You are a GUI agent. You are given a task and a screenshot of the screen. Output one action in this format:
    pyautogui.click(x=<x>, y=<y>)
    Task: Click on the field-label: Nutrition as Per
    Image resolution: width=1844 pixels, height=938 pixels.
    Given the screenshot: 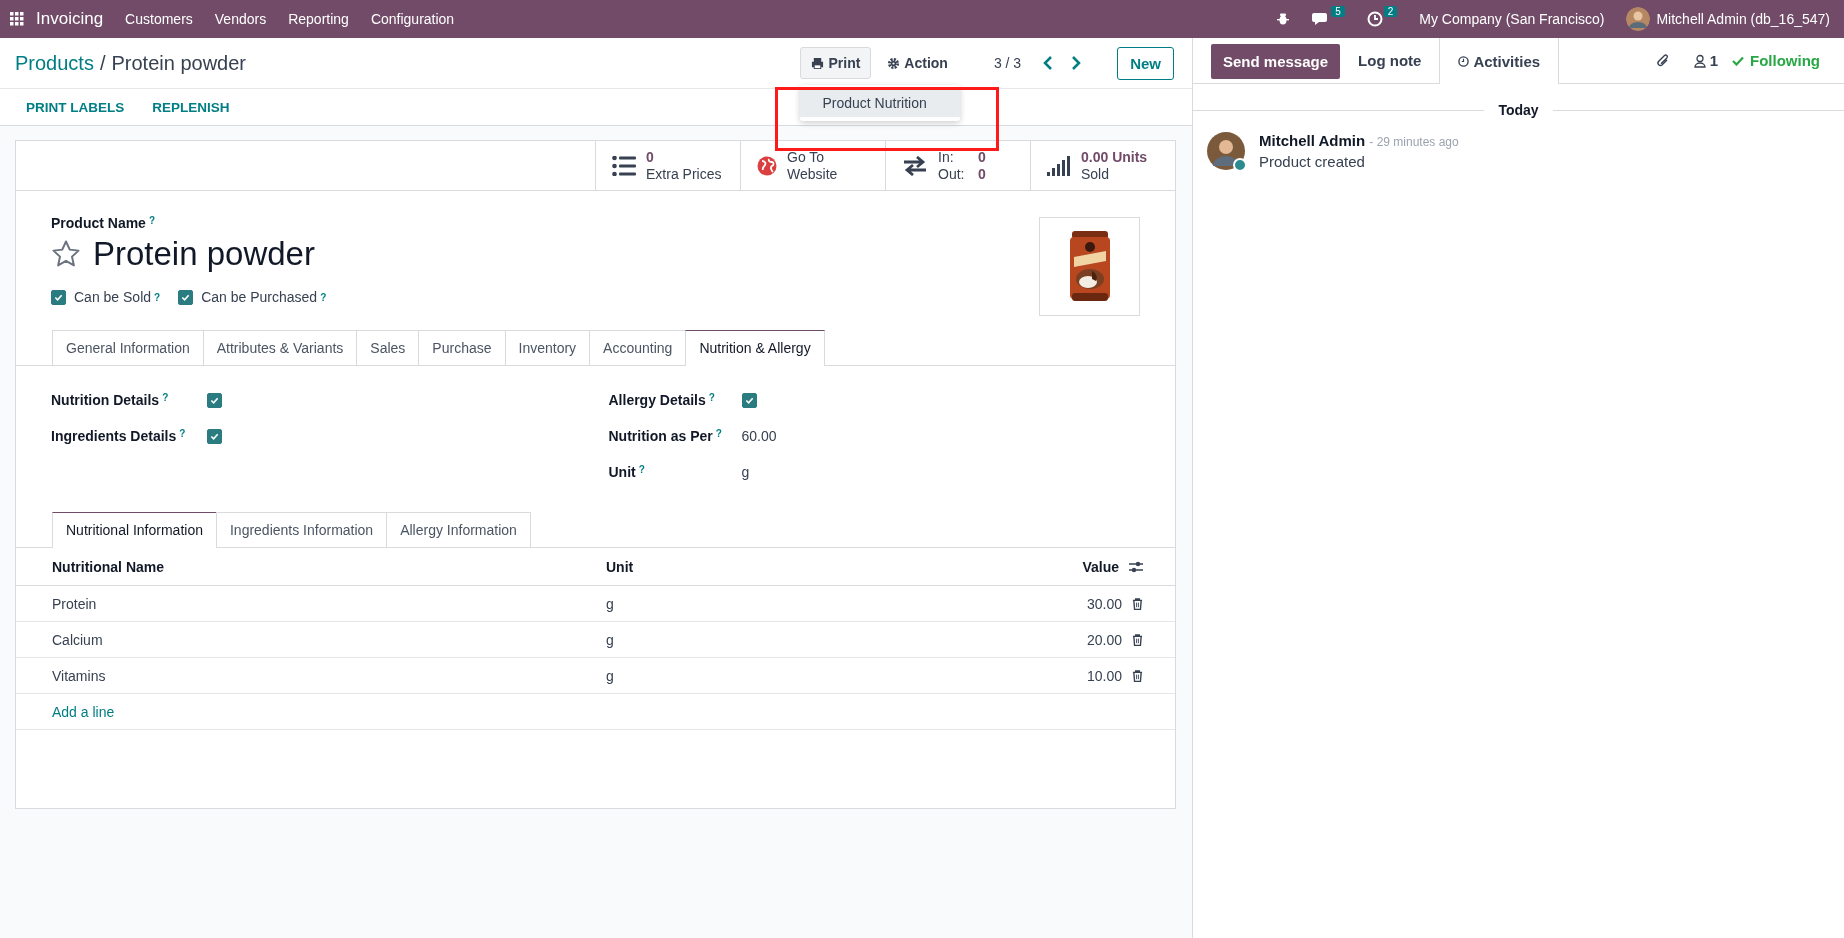 What is the action you would take?
    pyautogui.click(x=660, y=436)
    